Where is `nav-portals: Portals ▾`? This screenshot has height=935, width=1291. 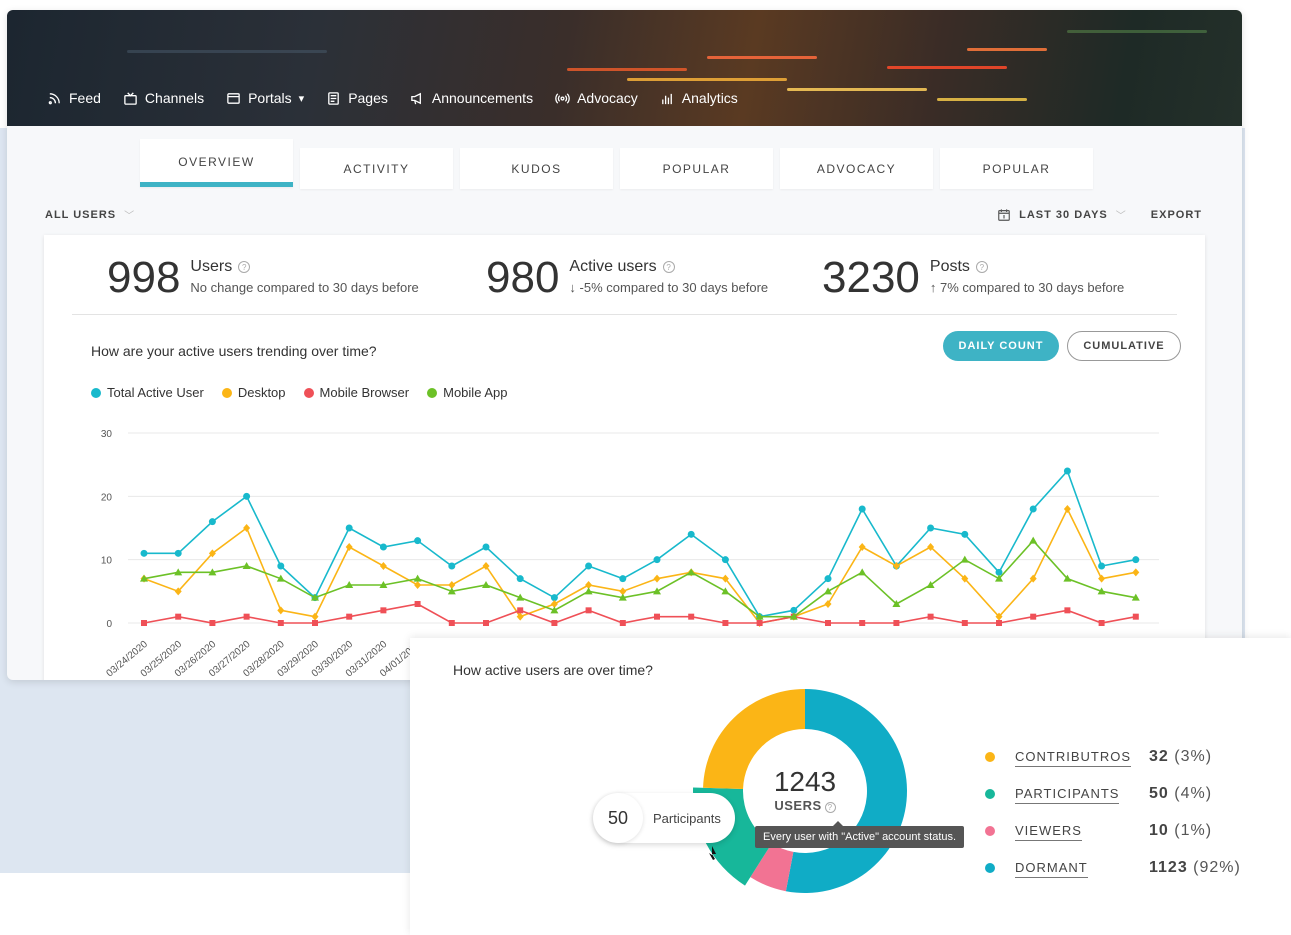
nav-portals: Portals ▾ is located at coordinates (265, 98).